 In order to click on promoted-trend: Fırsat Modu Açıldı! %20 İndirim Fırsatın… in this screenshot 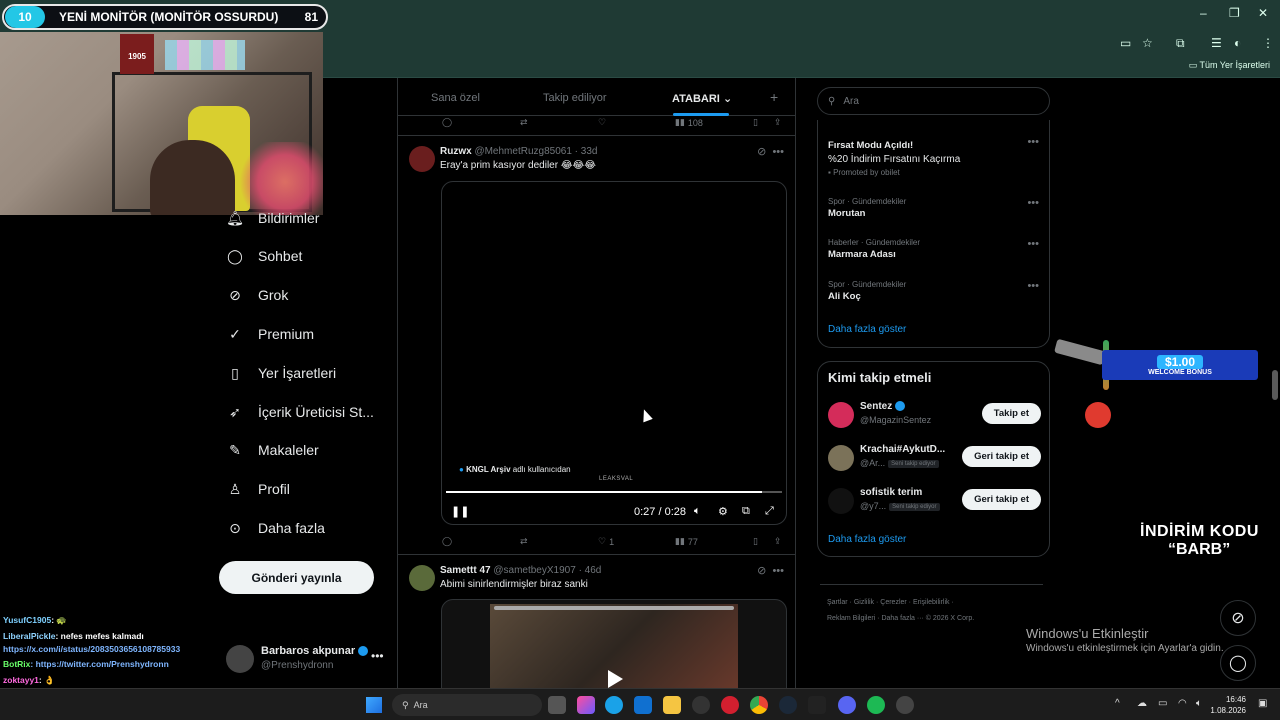, I will do `click(894, 157)`.